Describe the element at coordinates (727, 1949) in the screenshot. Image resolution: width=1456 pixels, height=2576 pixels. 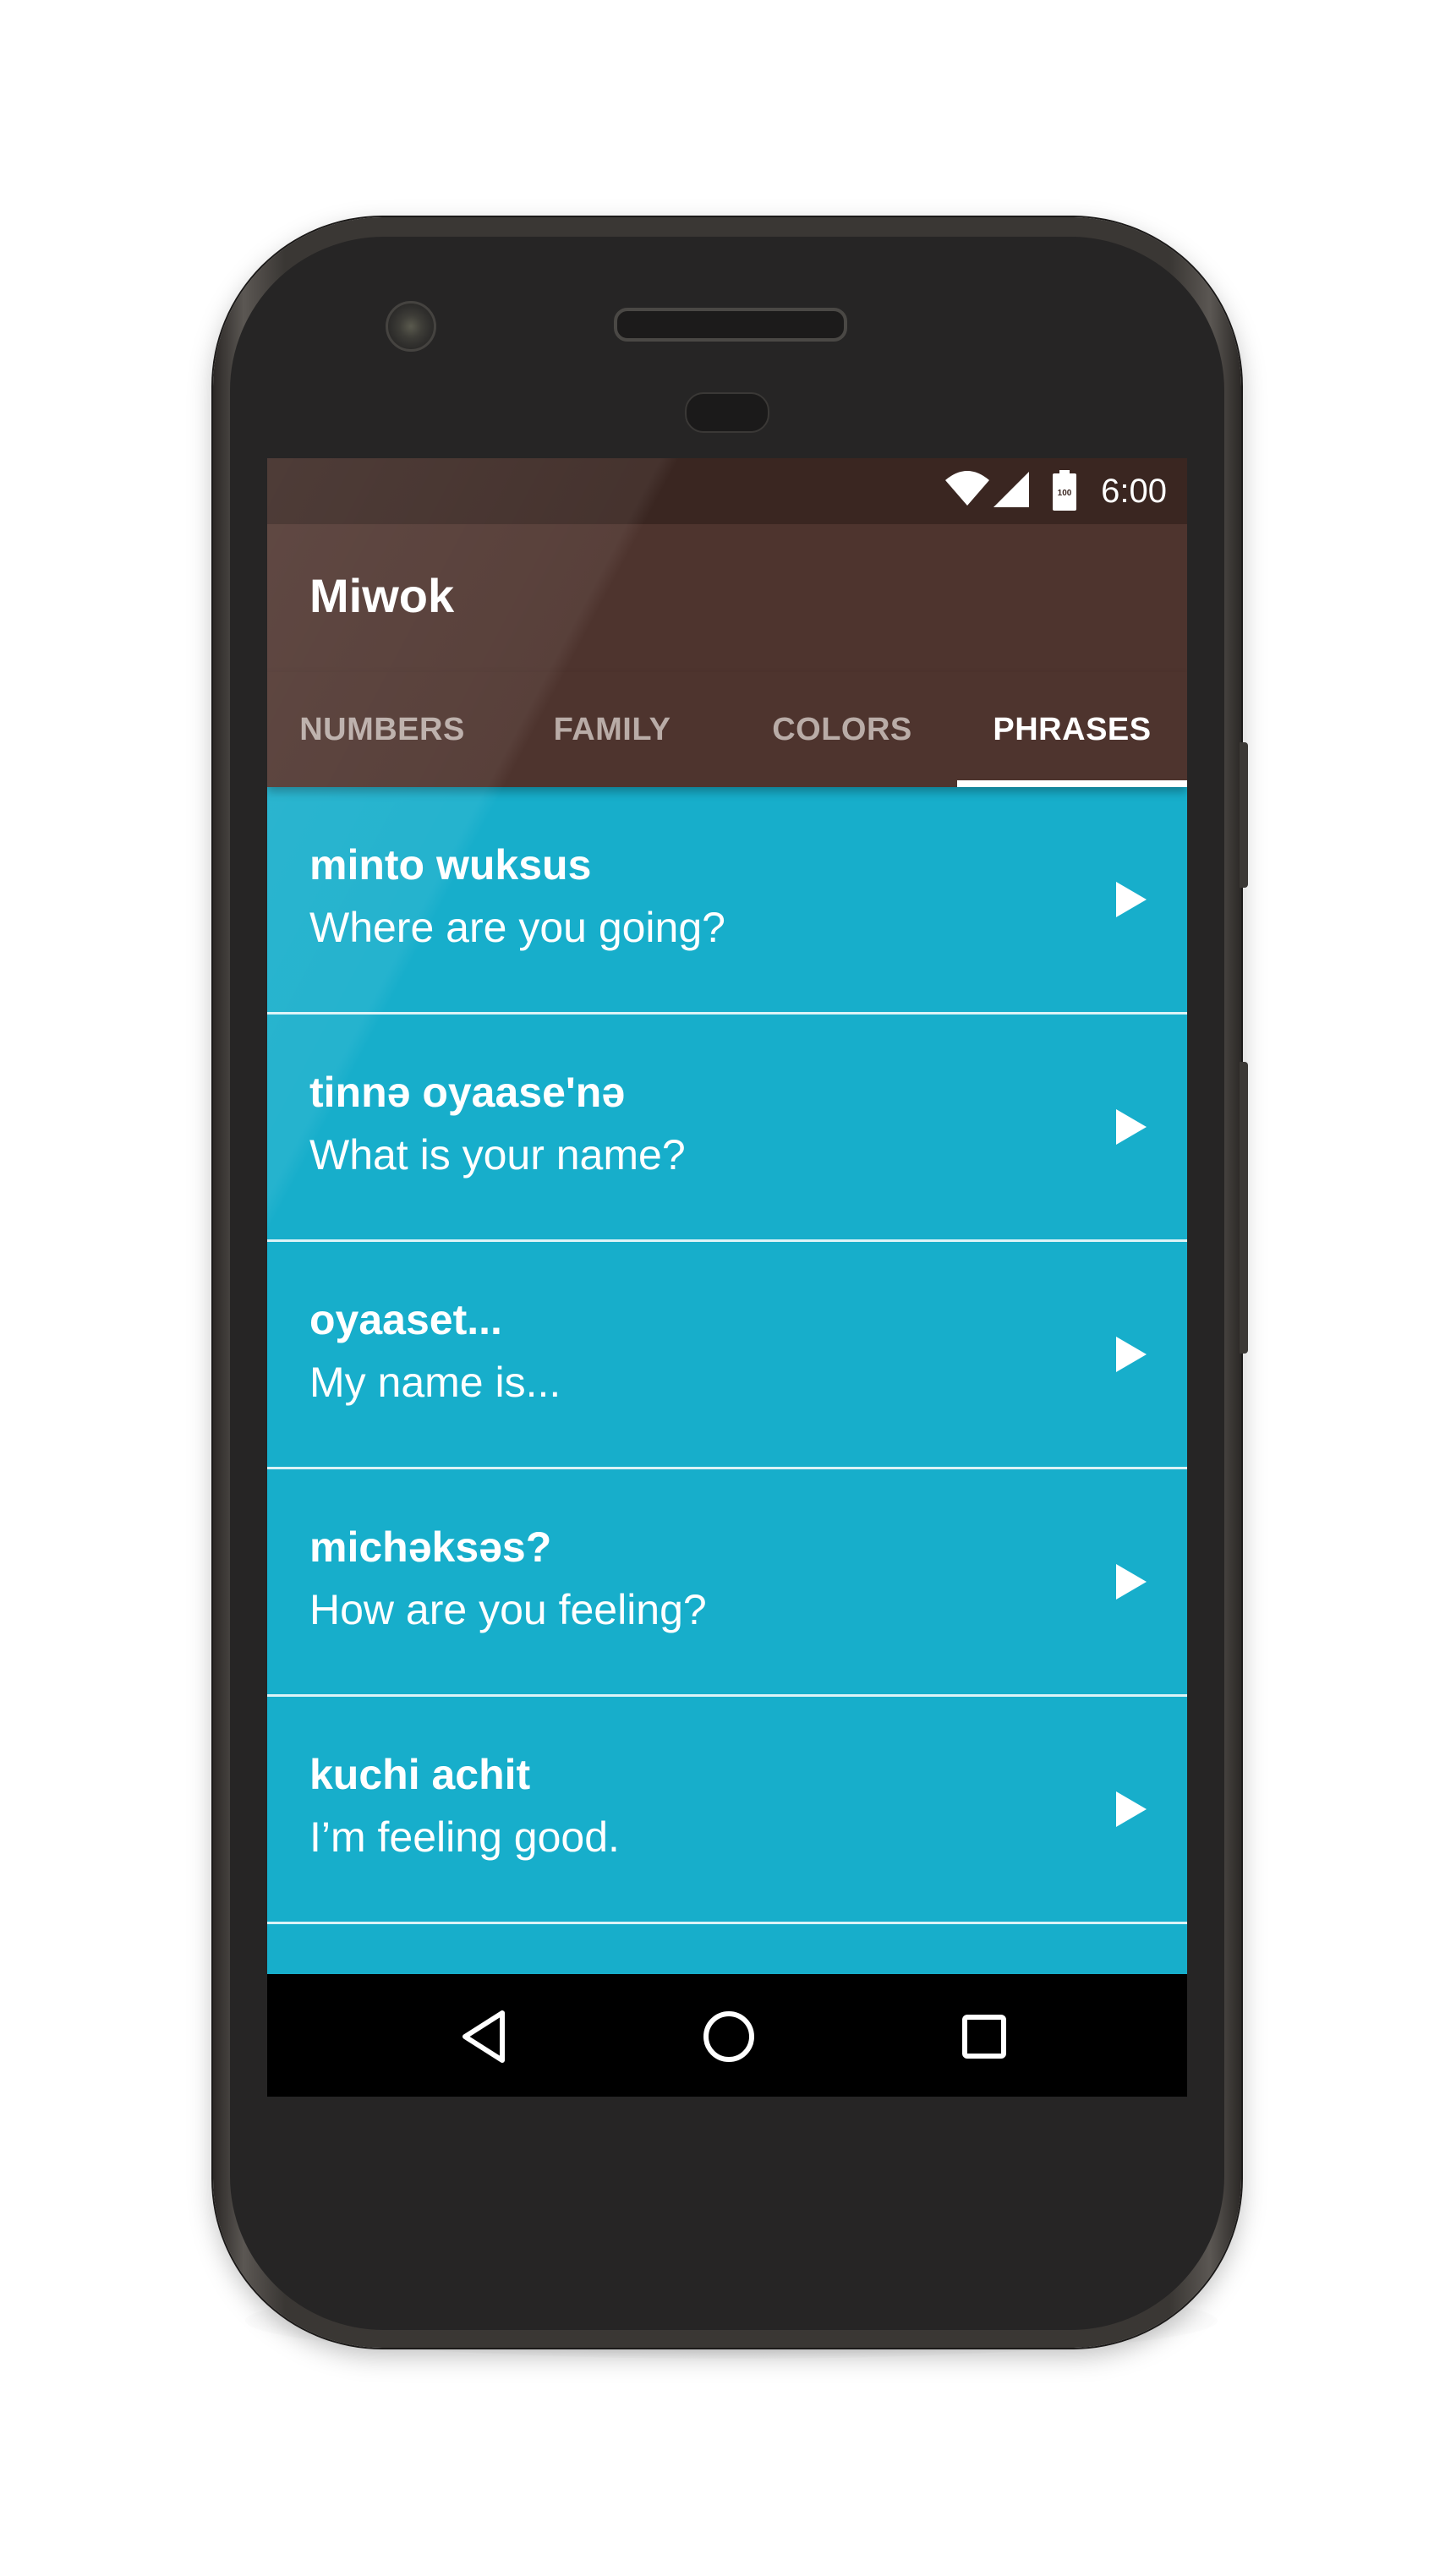
I see `list-item-partial` at that location.